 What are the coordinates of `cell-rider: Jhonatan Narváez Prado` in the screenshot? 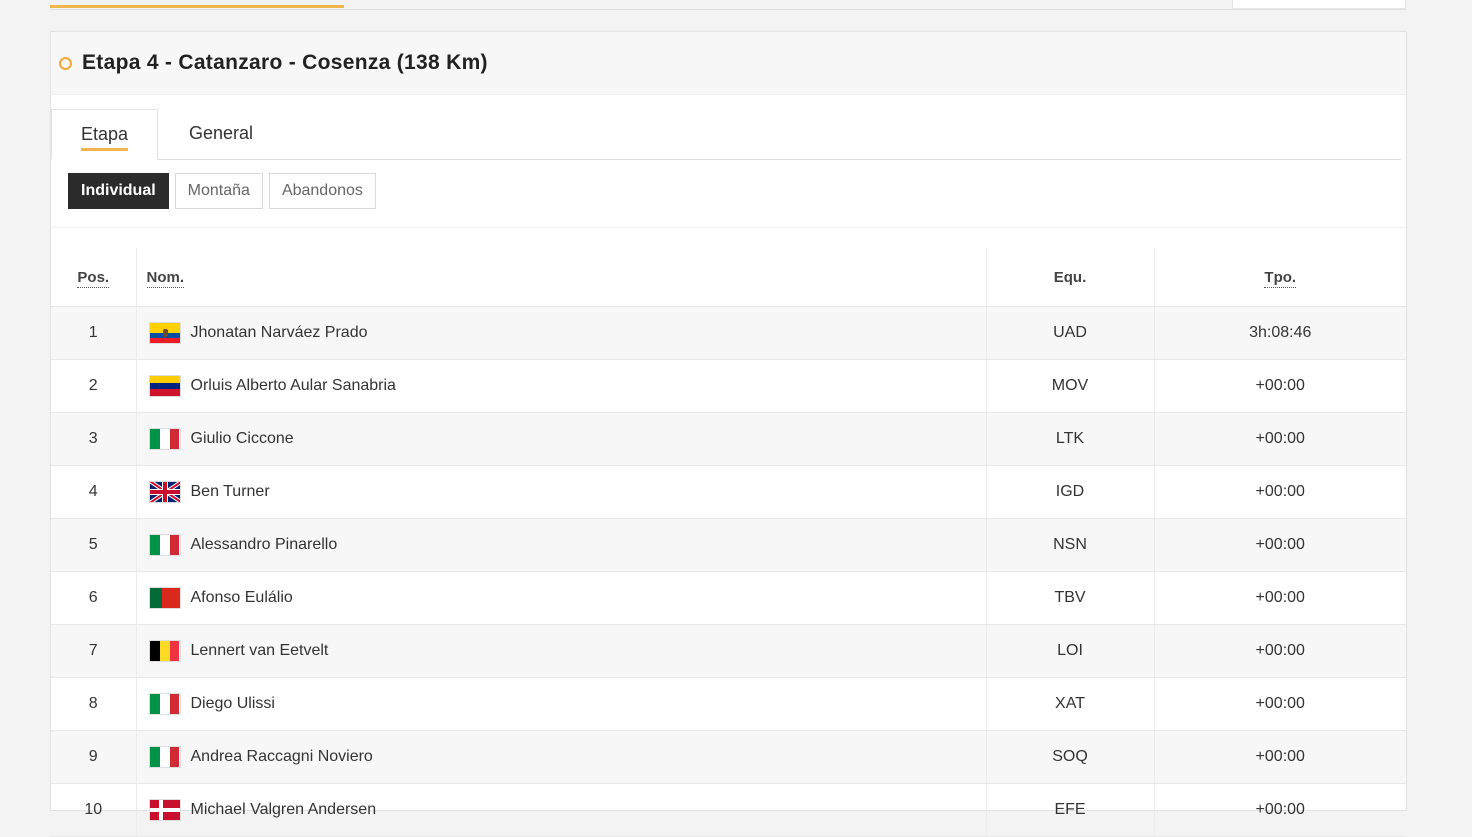 It's located at (561, 333).